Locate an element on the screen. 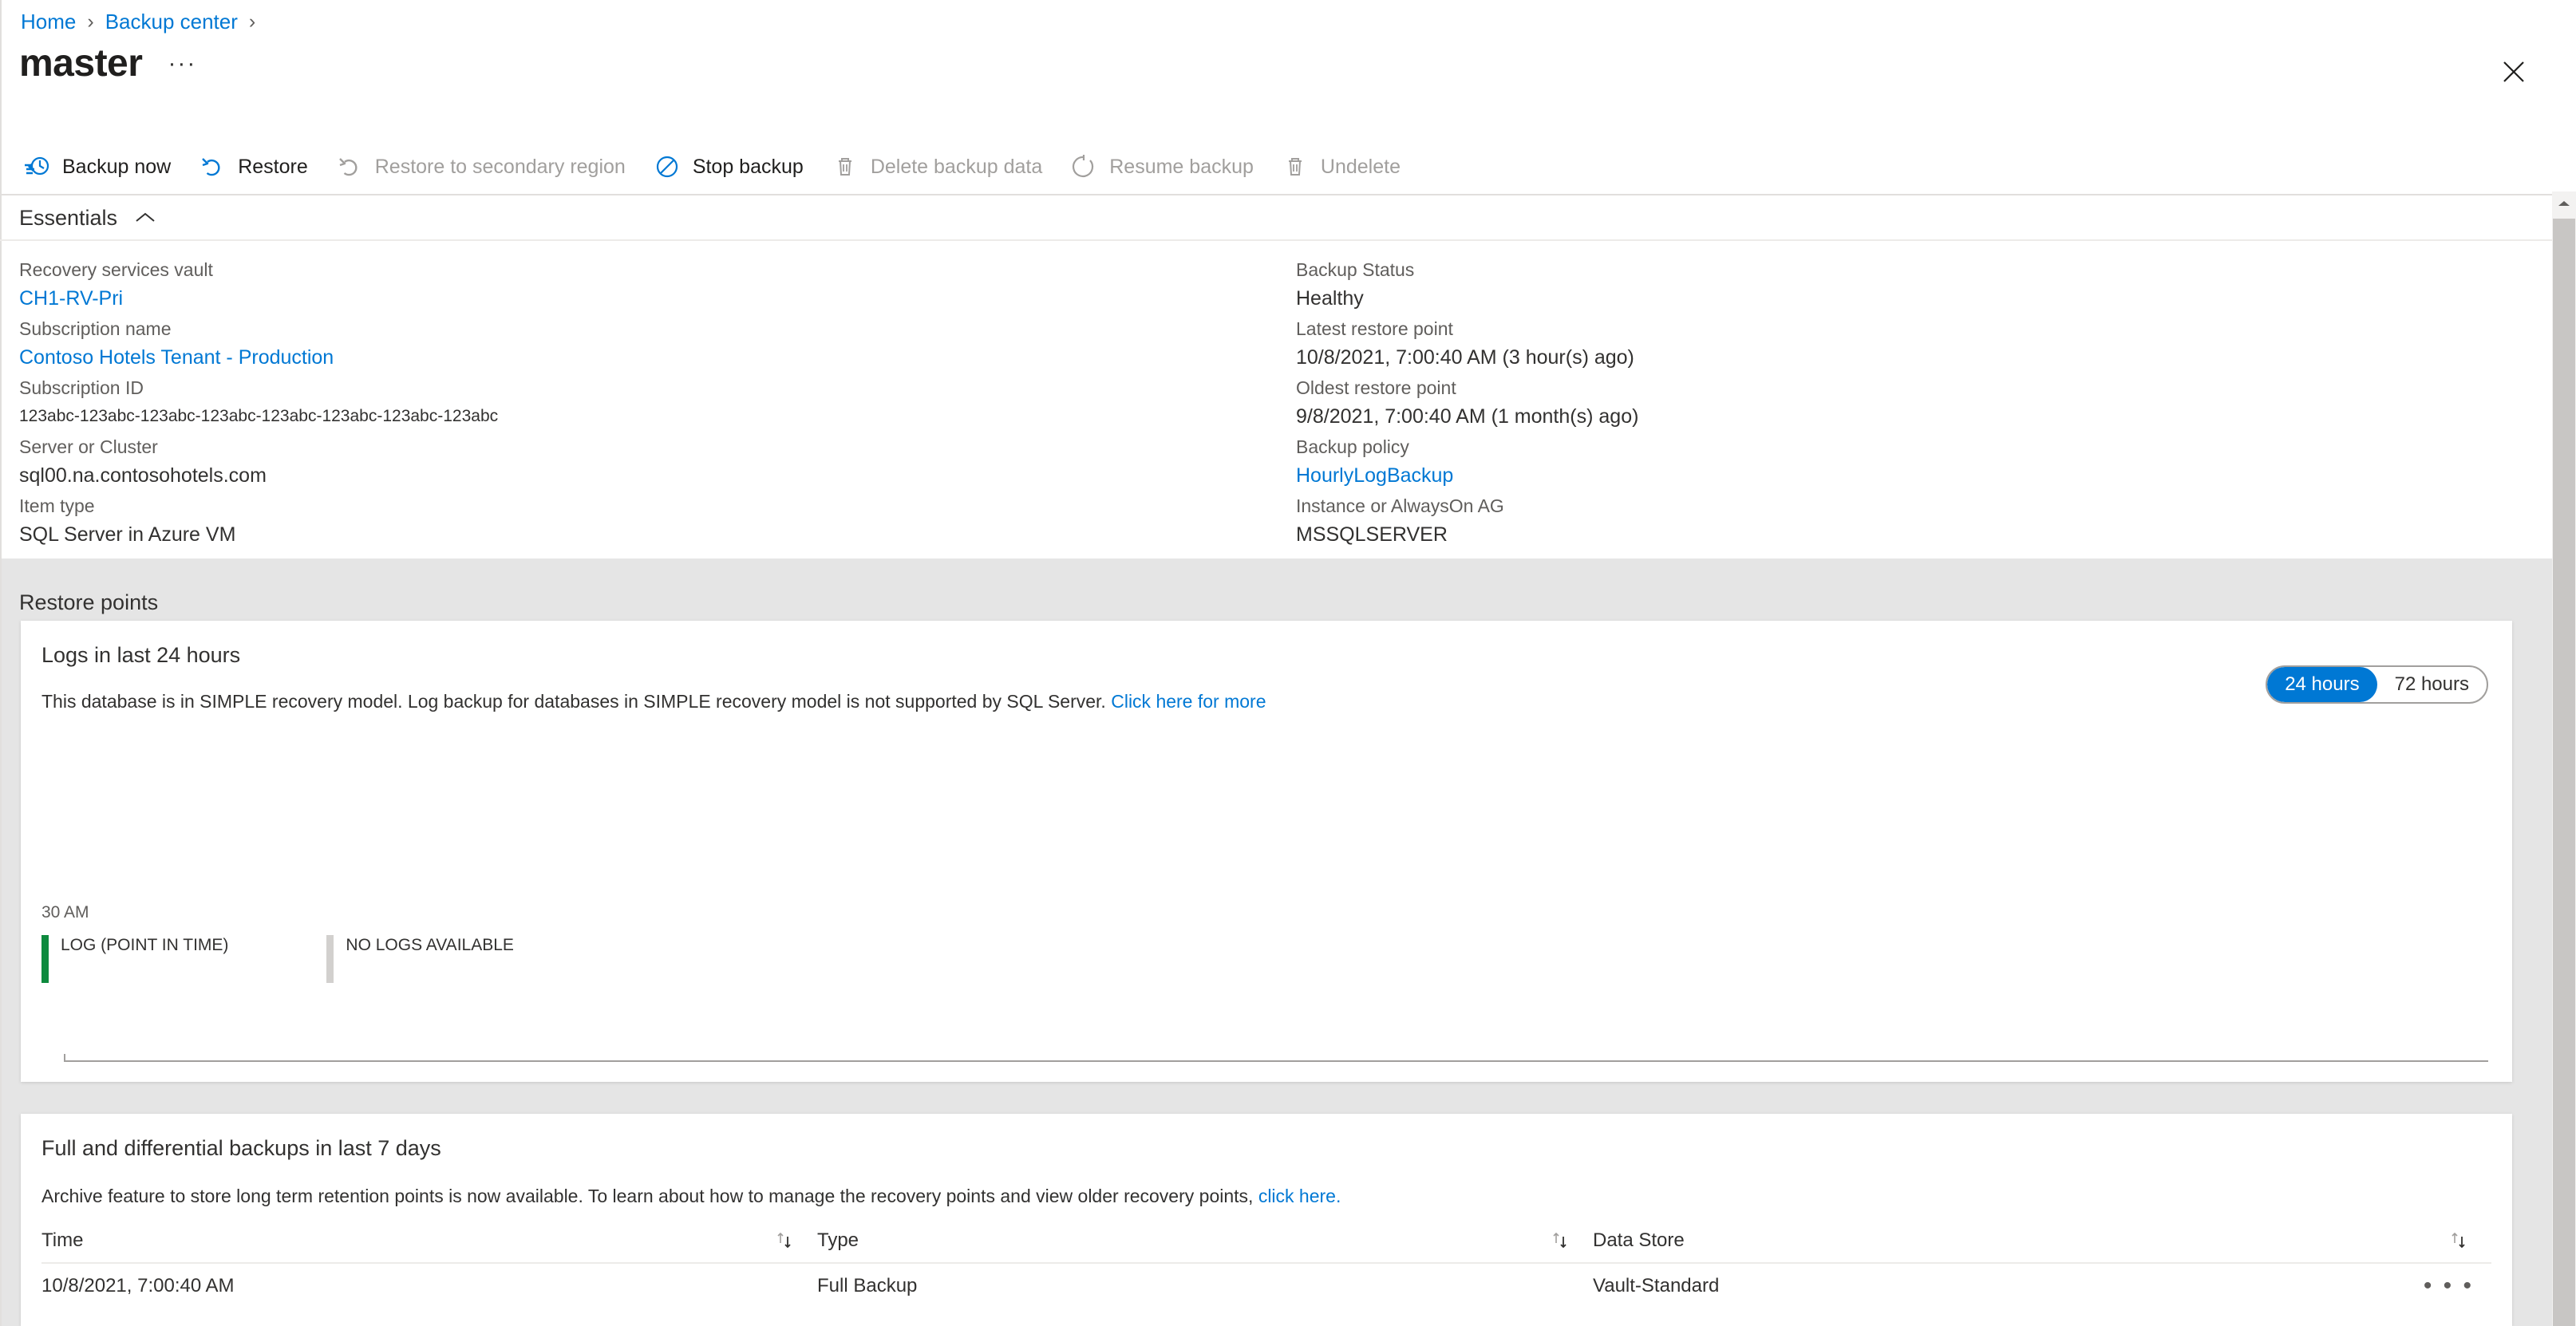 The height and width of the screenshot is (1326, 2576). legend-swatch-green is located at coordinates (45, 959).